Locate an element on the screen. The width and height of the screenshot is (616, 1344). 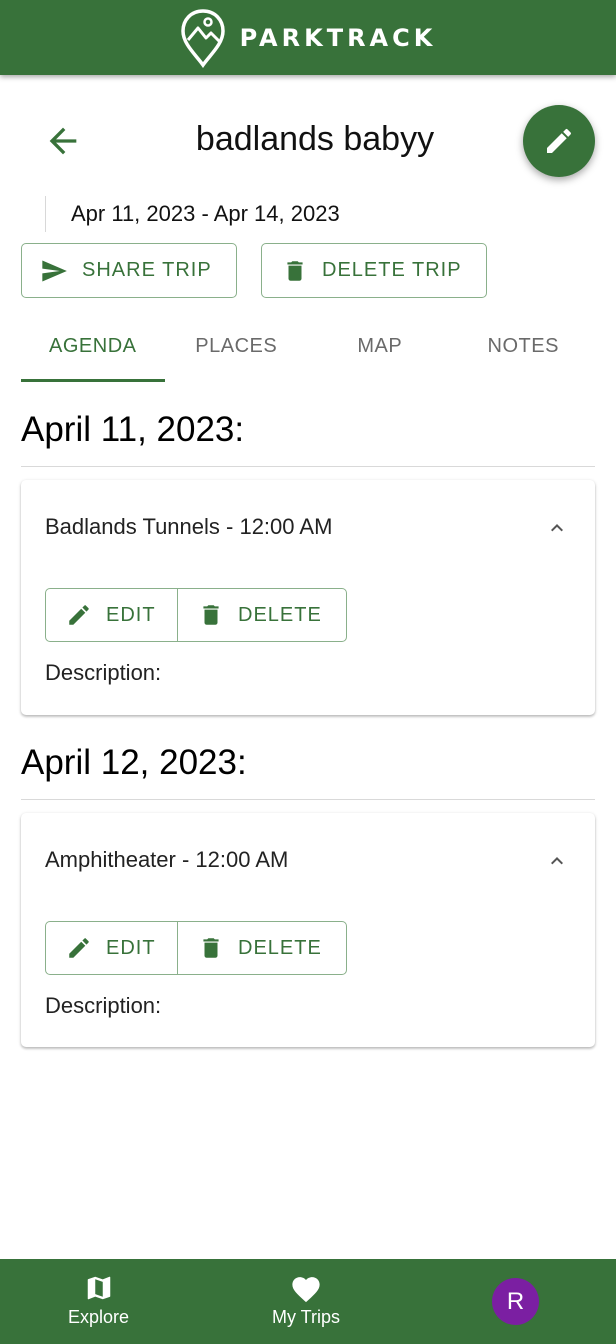
bottom-navigation: Explore My Trips R is located at coordinates (308, 1301).